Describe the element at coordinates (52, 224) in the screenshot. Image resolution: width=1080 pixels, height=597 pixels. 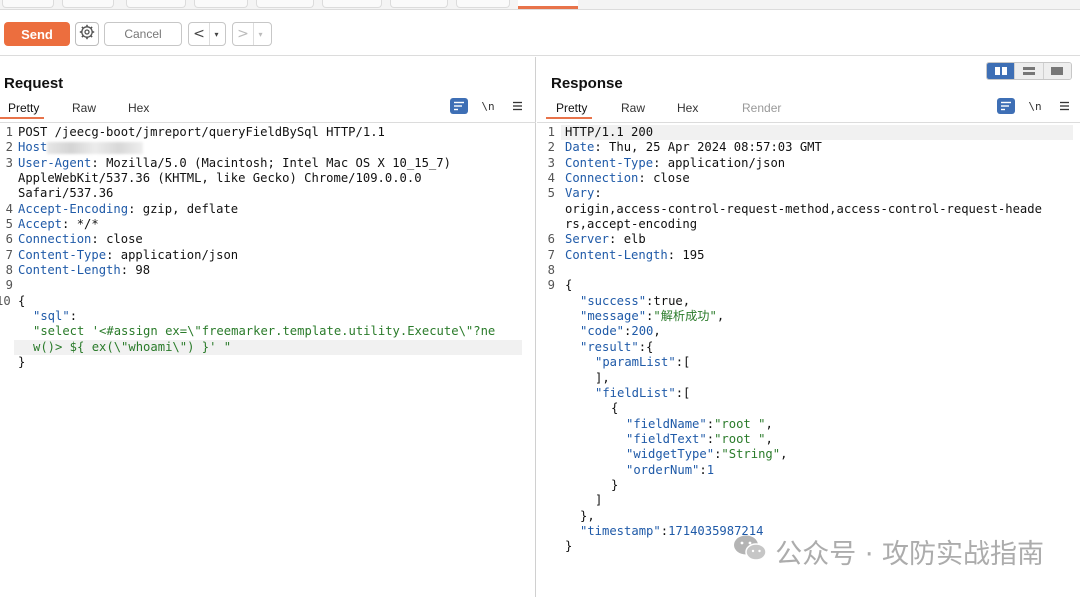
I see `code-line: 5 Accept: */*` at that location.